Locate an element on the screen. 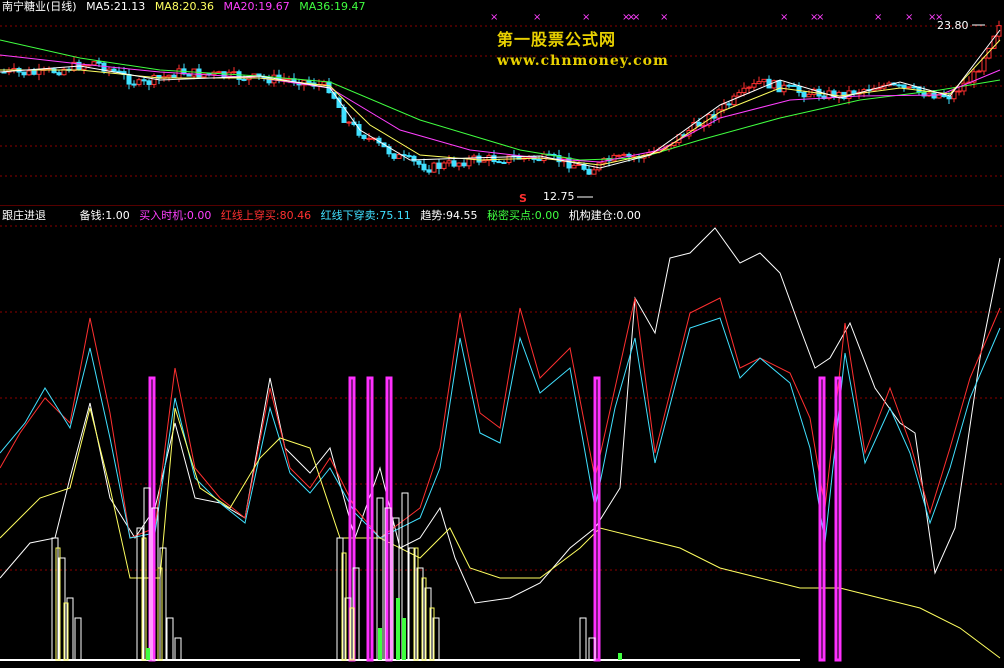  low-price-label: 12.75 is located at coordinates (559, 196).